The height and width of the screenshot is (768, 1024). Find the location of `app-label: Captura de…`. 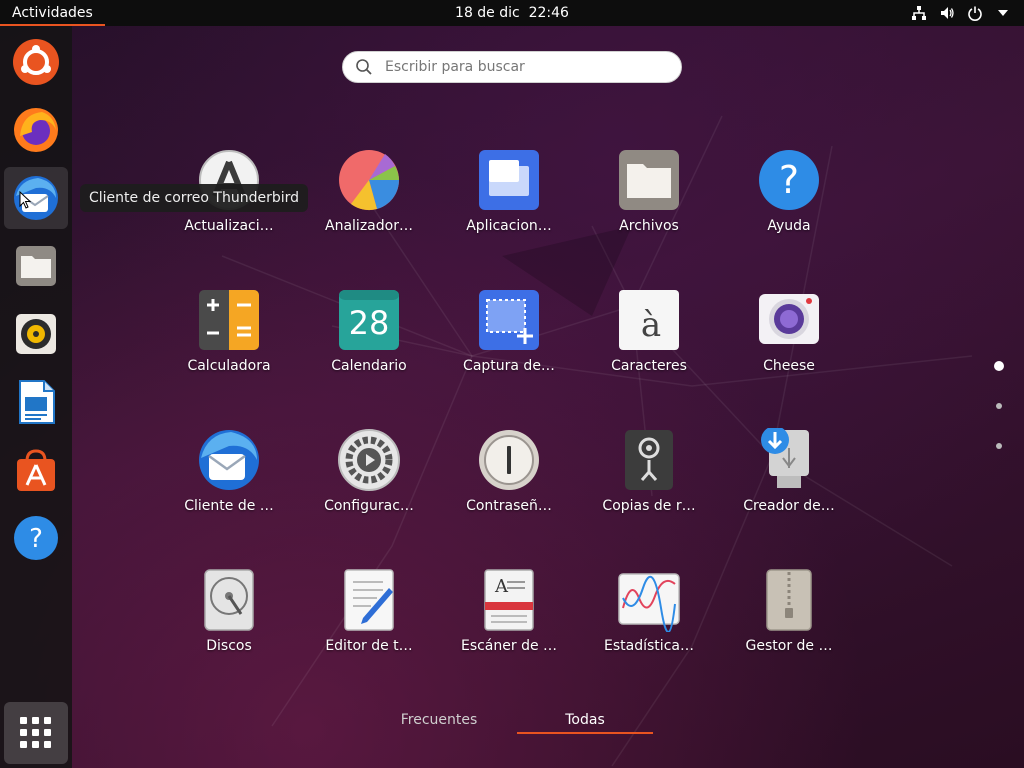

app-label: Captura de… is located at coordinates (509, 366).